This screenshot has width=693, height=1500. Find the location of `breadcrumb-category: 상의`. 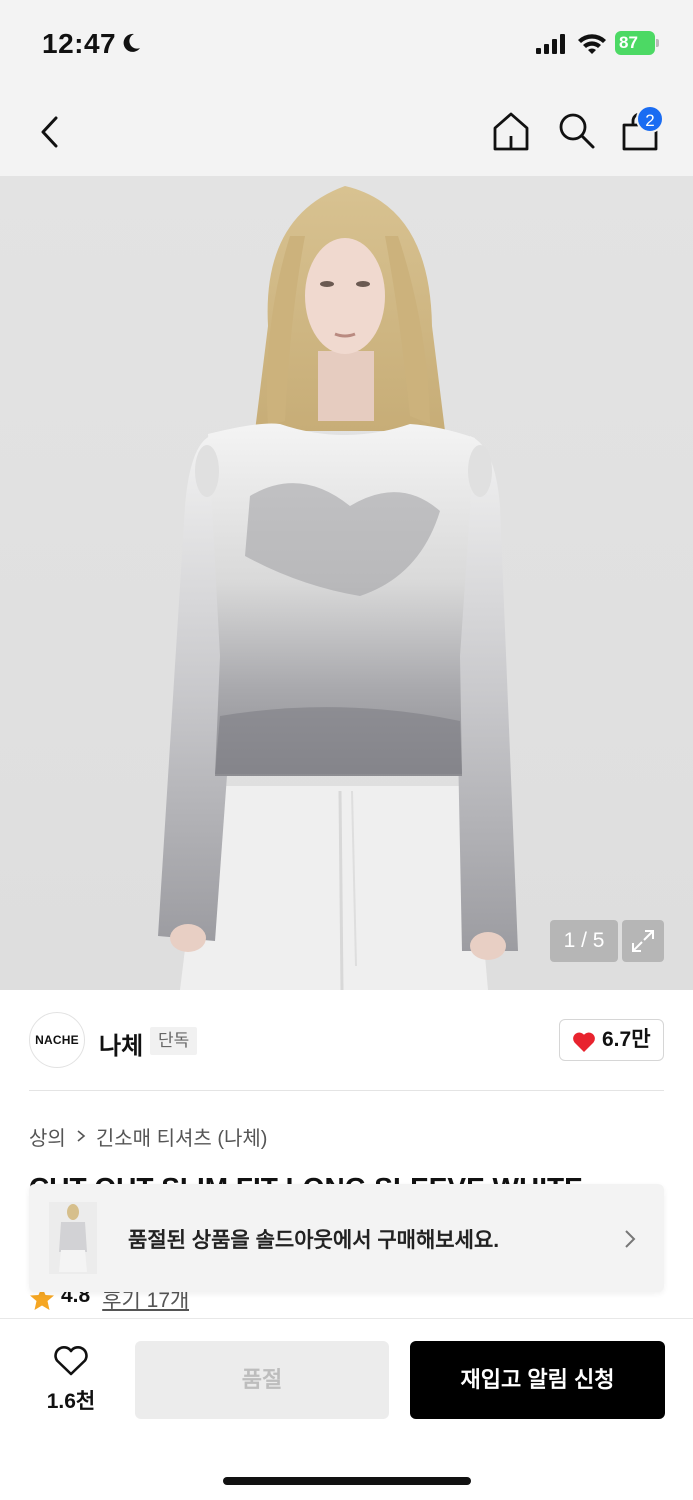

breadcrumb-category: 상의 is located at coordinates (47, 1136).